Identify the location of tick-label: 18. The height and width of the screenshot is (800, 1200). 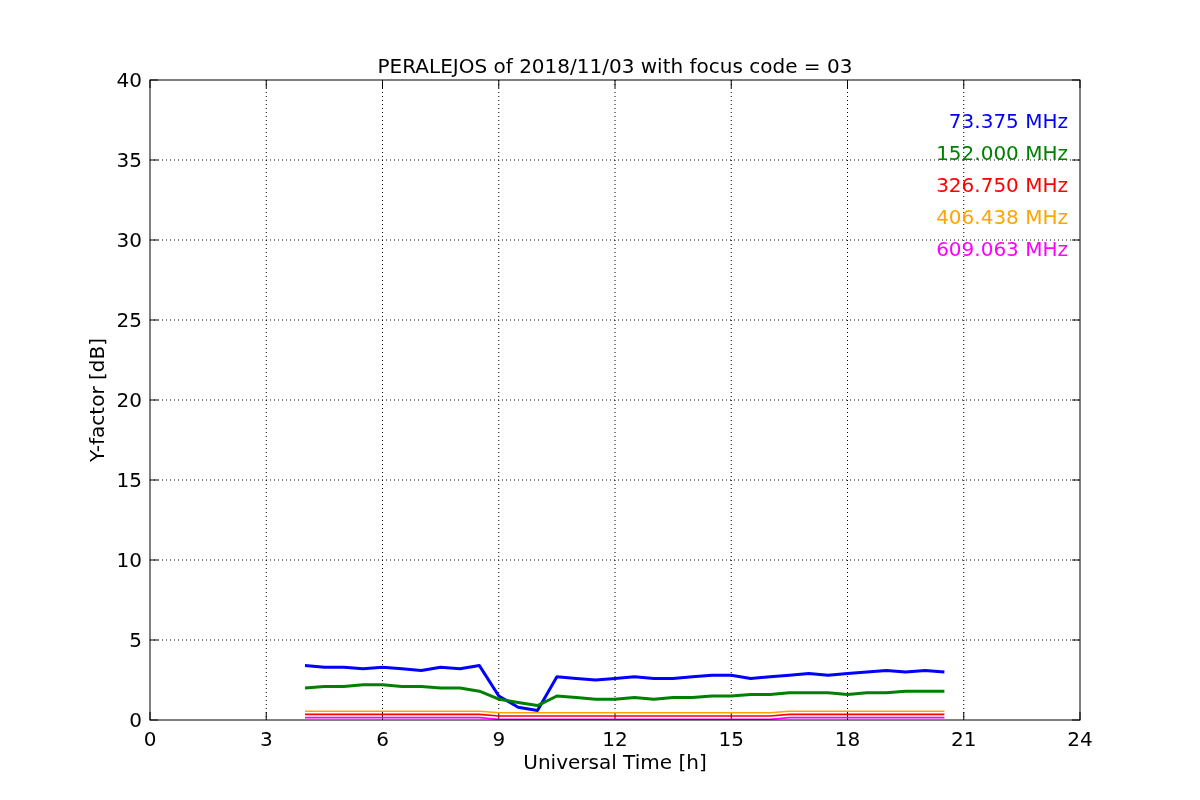
(847, 739).